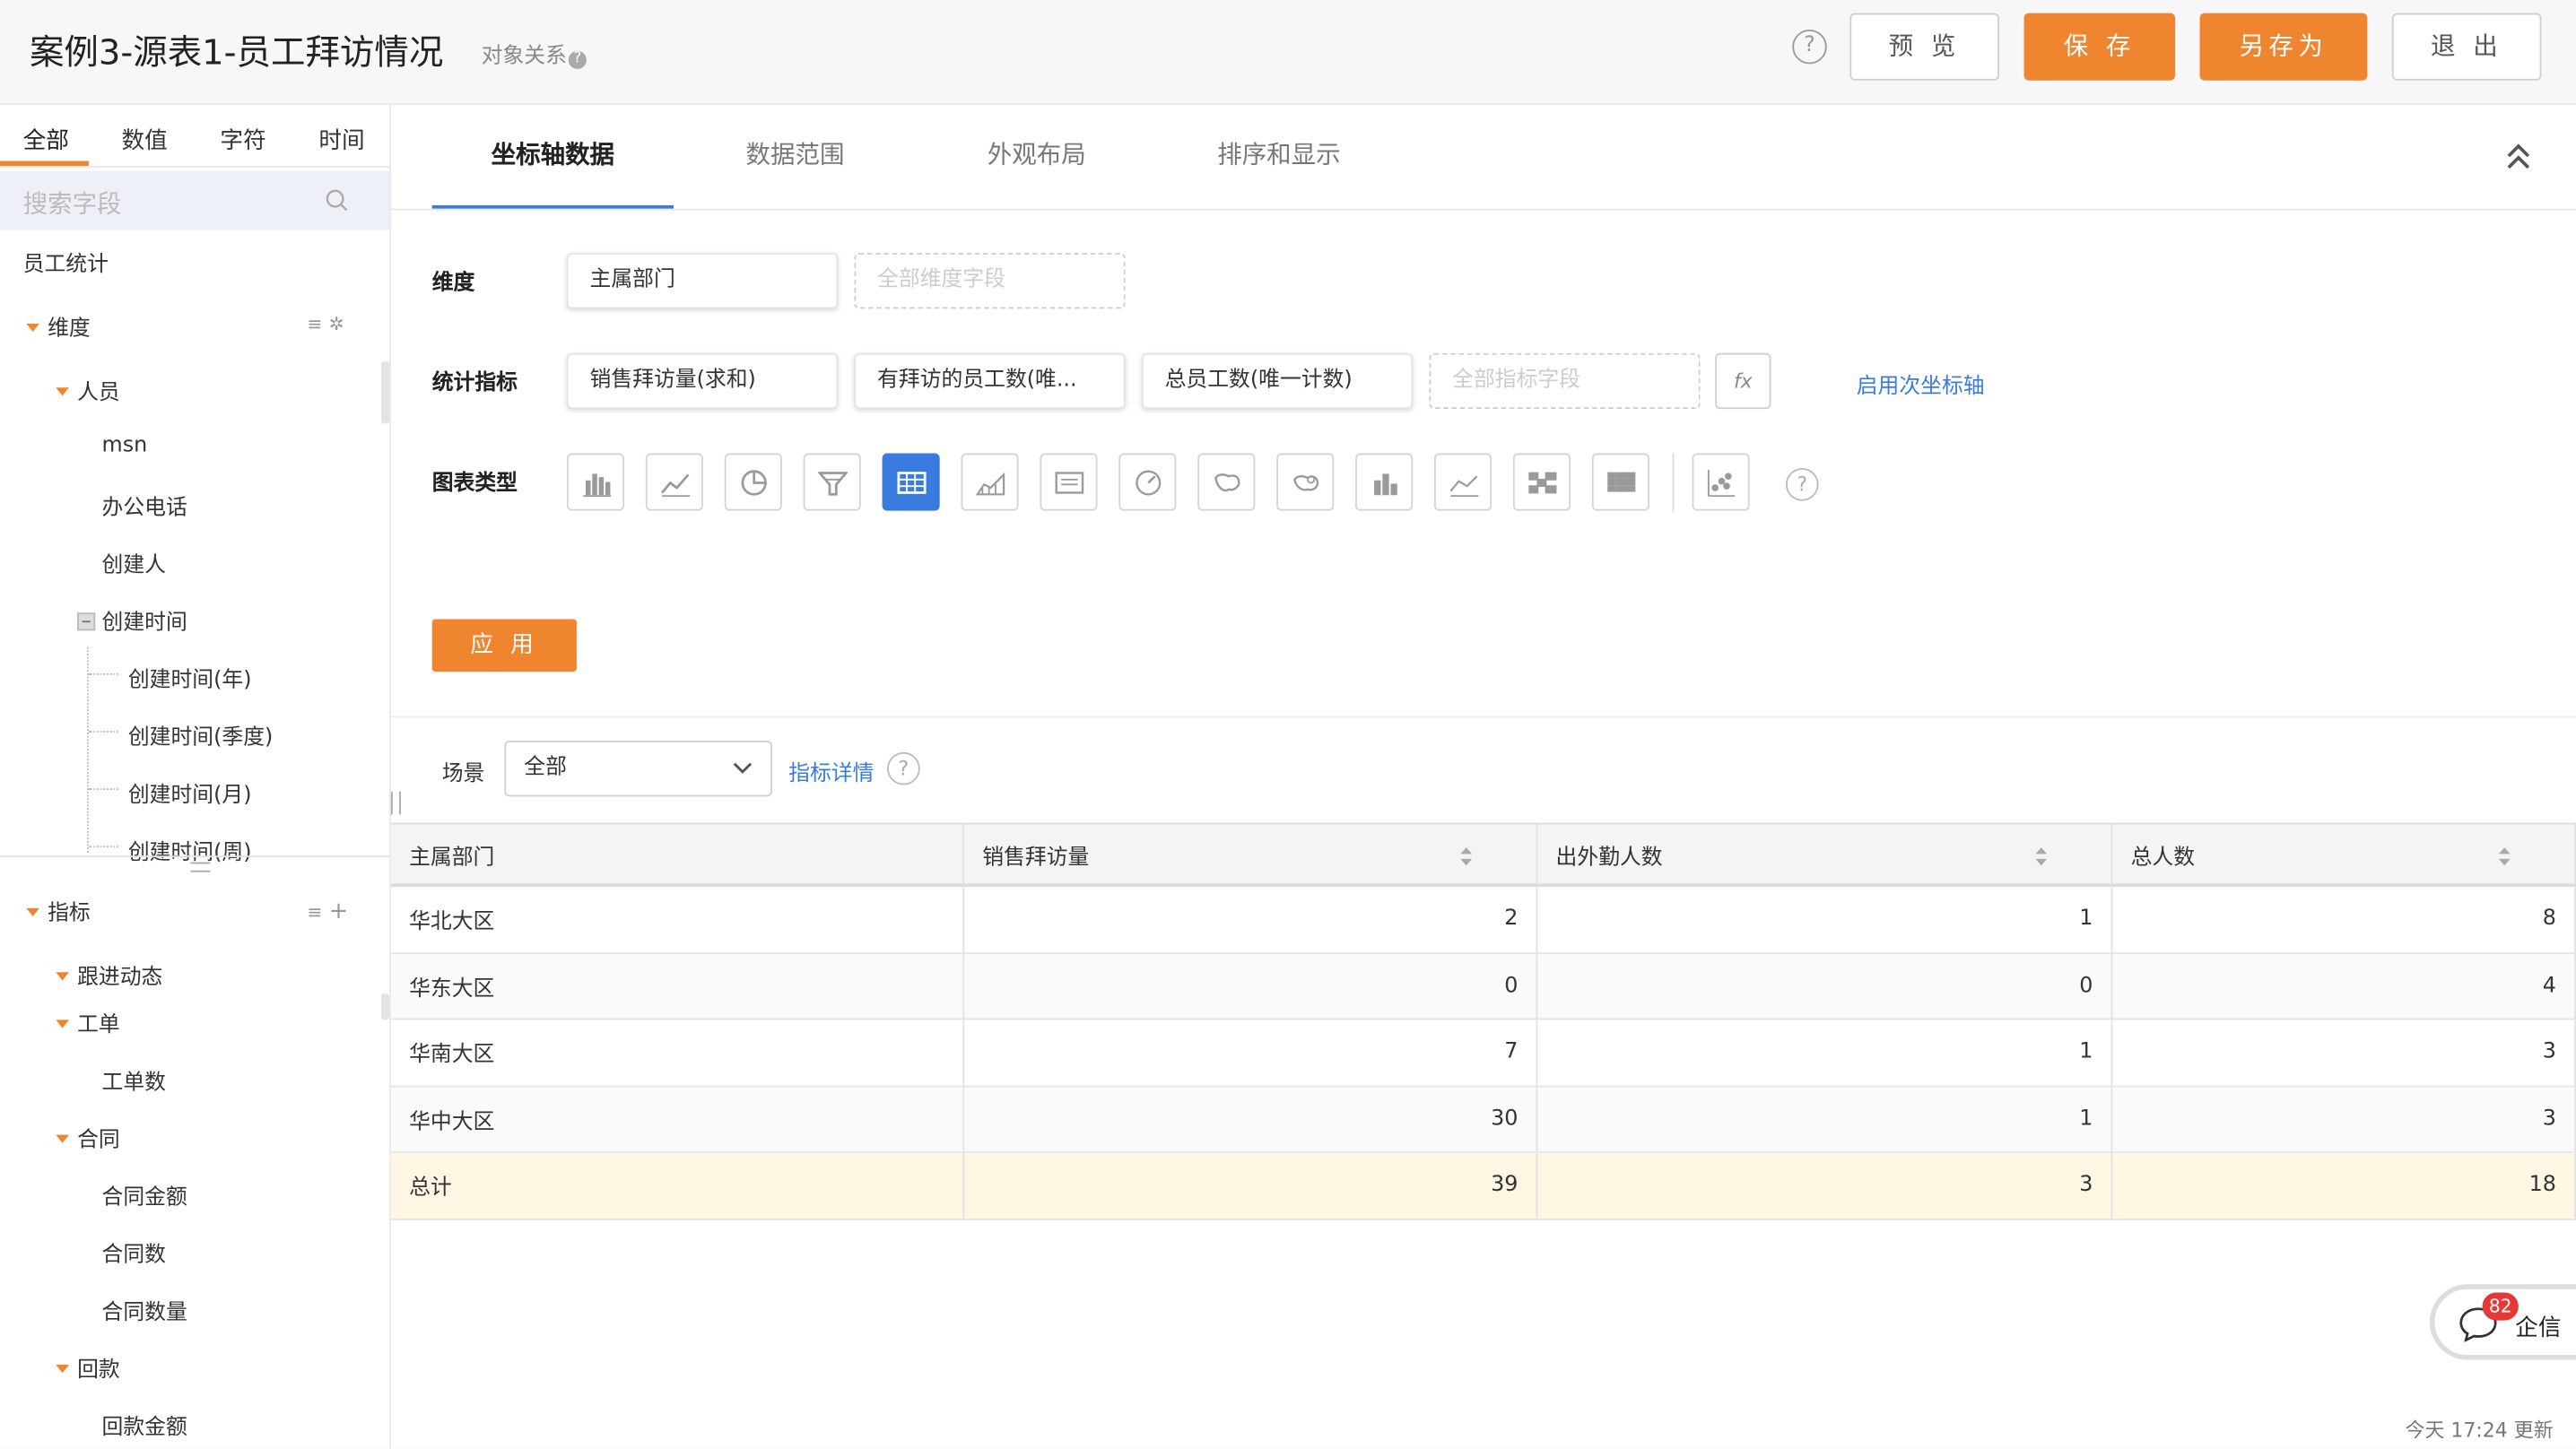  What do you see at coordinates (911, 482) in the screenshot?
I see `chart-type-table-chart` at bounding box center [911, 482].